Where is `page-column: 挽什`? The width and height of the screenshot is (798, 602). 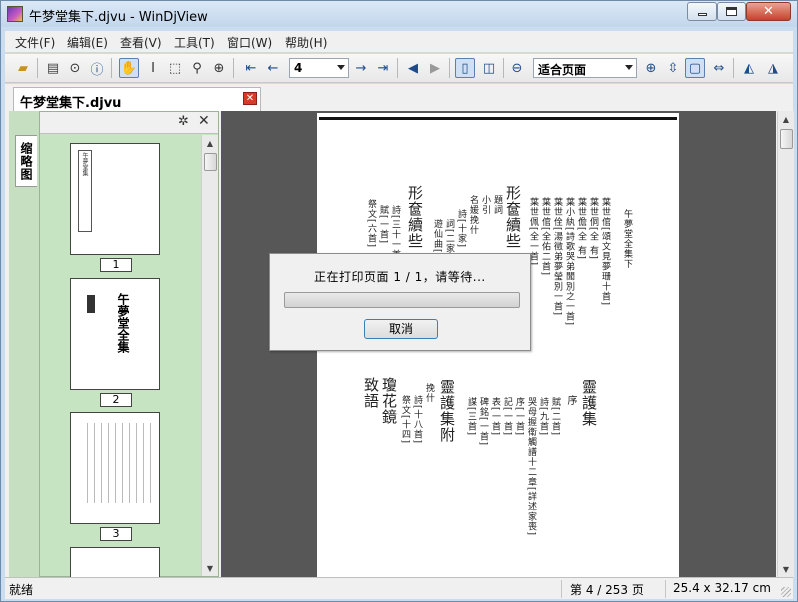 page-column: 挽什 is located at coordinates (429, 393).